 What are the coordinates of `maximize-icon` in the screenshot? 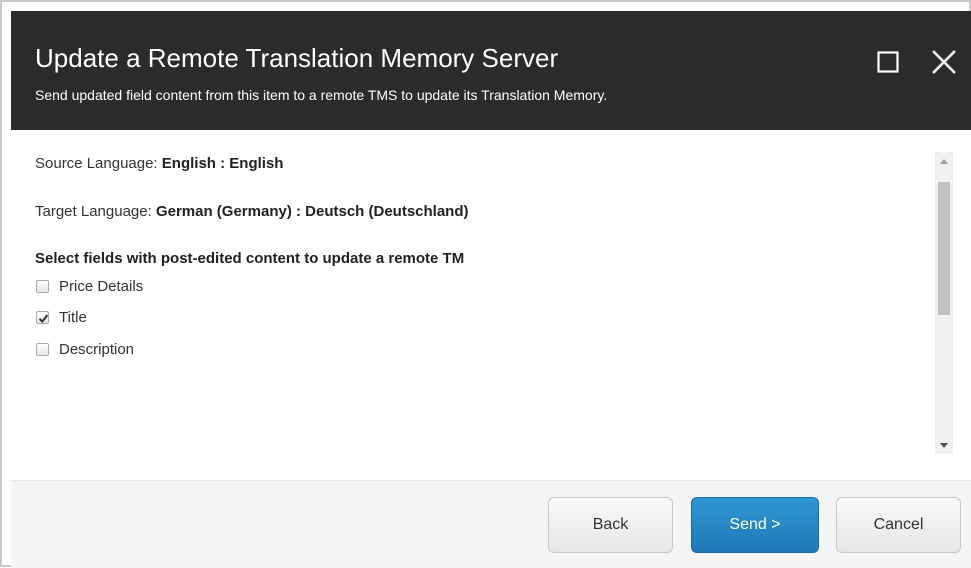 It's located at (888, 62).